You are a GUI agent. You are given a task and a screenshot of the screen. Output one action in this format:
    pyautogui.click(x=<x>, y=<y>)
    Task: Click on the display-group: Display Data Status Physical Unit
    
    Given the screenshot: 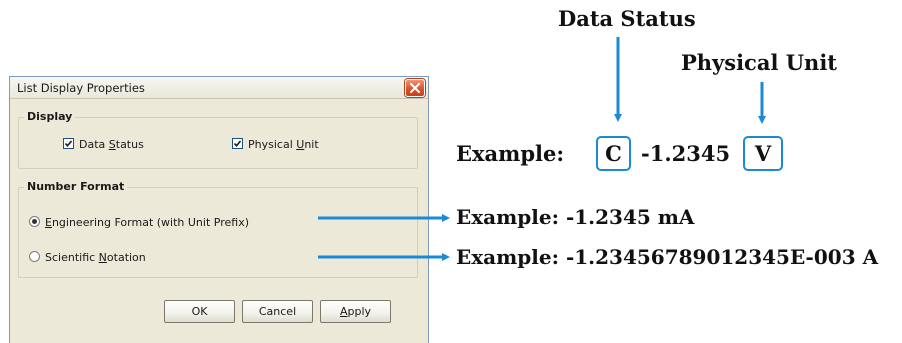 What is the action you would take?
    pyautogui.click(x=218, y=139)
    